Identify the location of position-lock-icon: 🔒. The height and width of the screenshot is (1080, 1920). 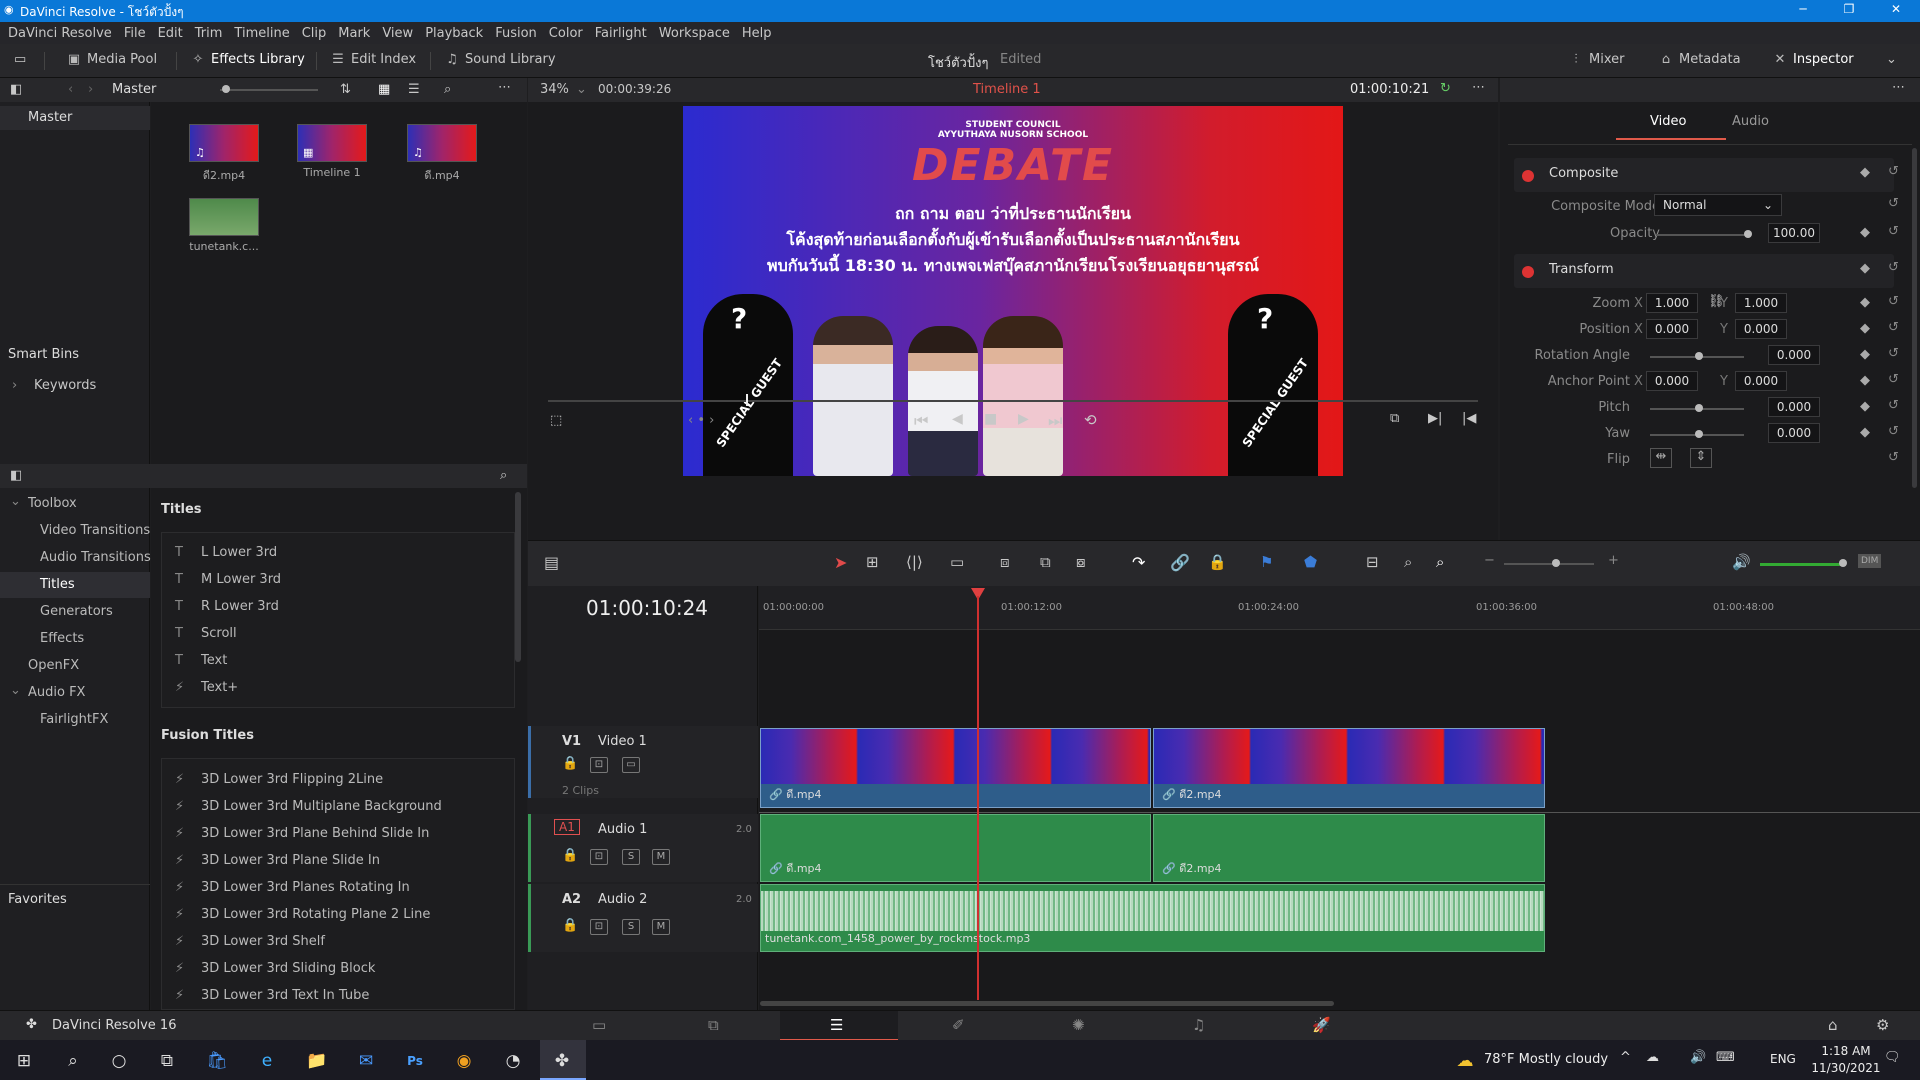
(1217, 562).